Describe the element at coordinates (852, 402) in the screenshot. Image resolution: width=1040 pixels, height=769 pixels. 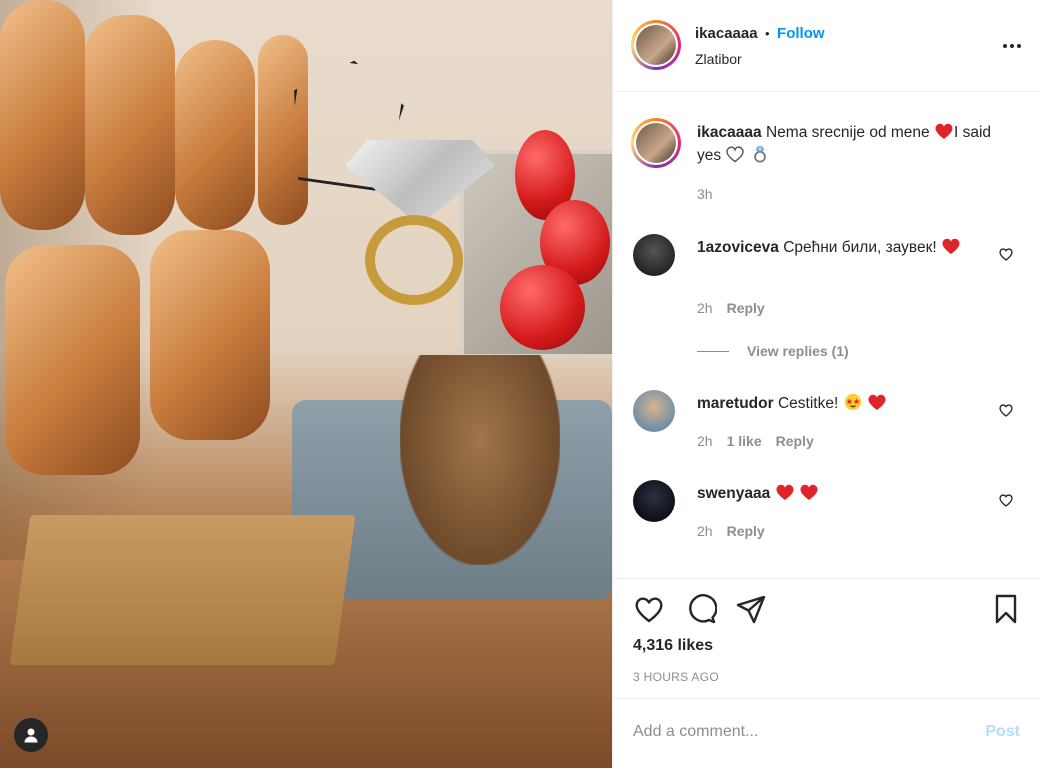
I see `star-struck-emoji-icon` at that location.